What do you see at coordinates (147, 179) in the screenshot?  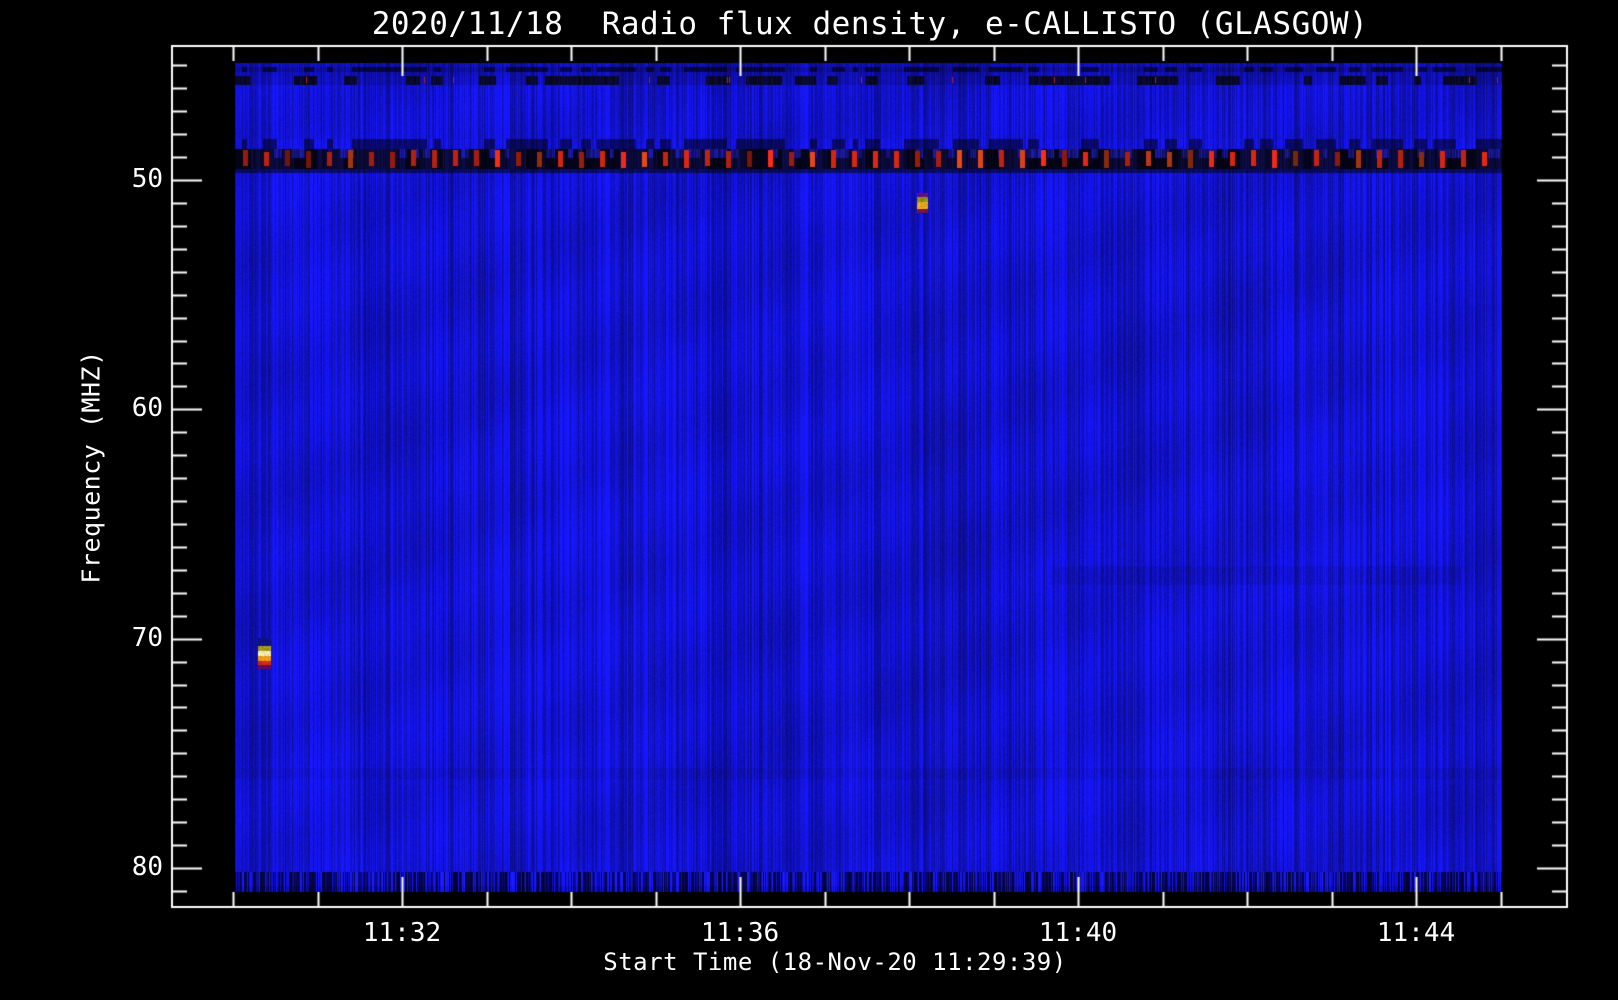 I see `y-tick-label-50: 50` at bounding box center [147, 179].